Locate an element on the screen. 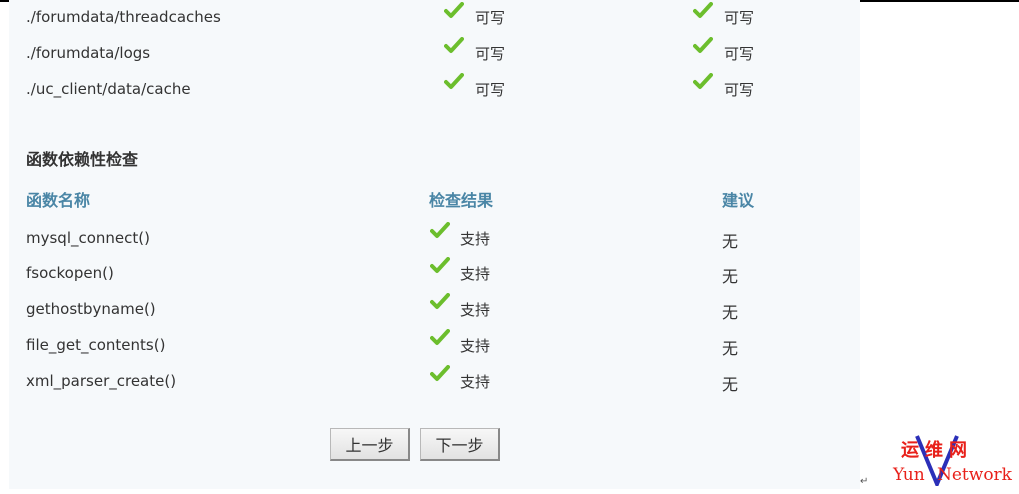 This screenshot has height=494, width=1019. col-header-result: 检查结果 is located at coordinates (461, 200).